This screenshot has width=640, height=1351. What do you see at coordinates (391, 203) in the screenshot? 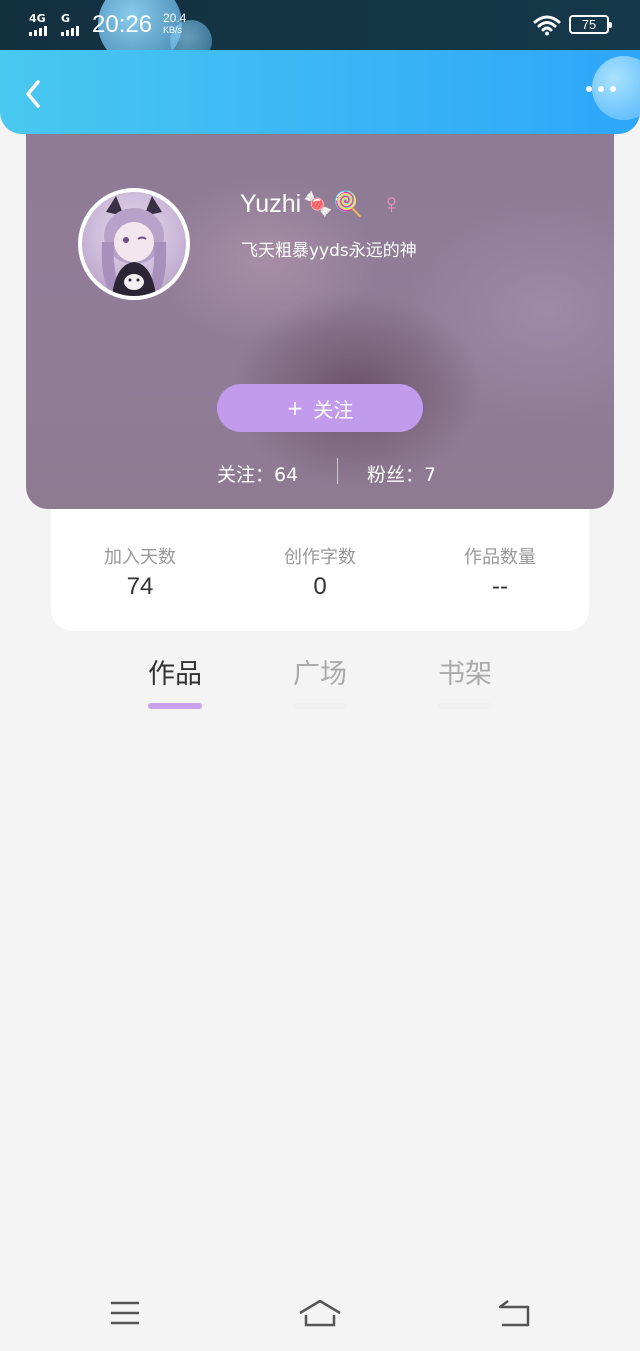
I see `female-icon: ♀` at bounding box center [391, 203].